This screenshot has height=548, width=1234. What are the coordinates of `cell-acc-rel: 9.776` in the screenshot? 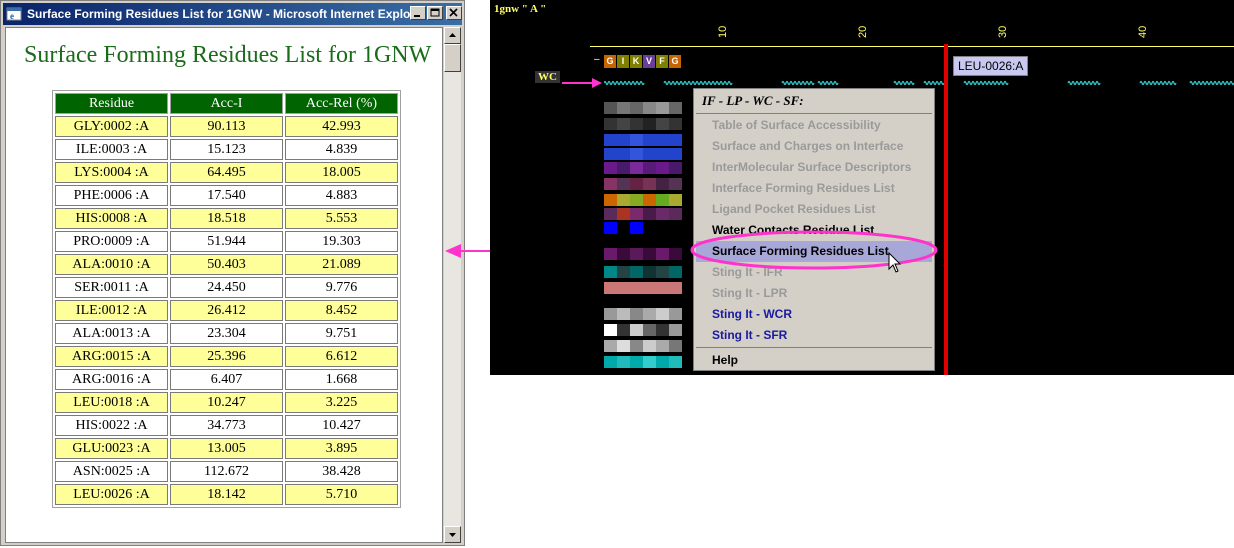 It's located at (341, 287).